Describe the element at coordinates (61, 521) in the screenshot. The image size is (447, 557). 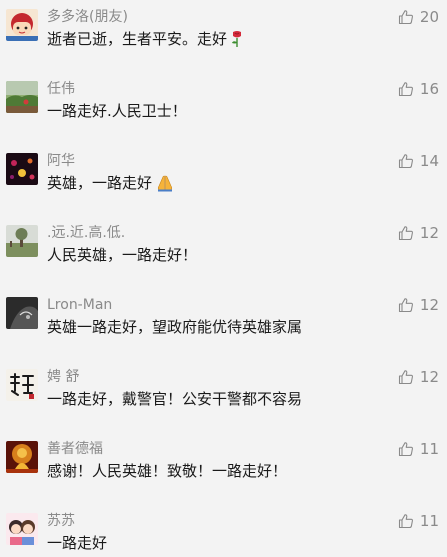
I see `commenter-name: 苏苏` at that location.